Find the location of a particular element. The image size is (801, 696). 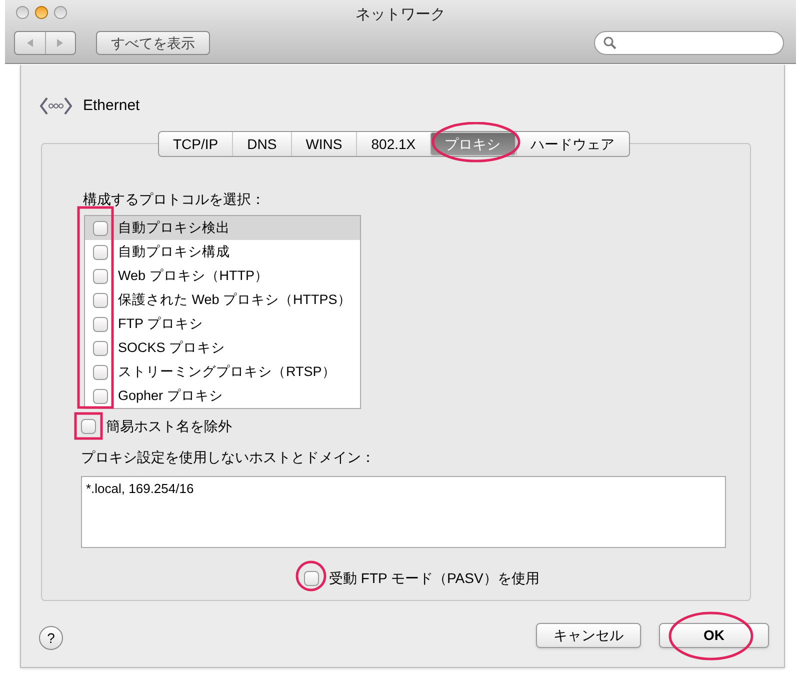

list-row: 保護された Web プロキシ（HTTPS） is located at coordinates (222, 300).